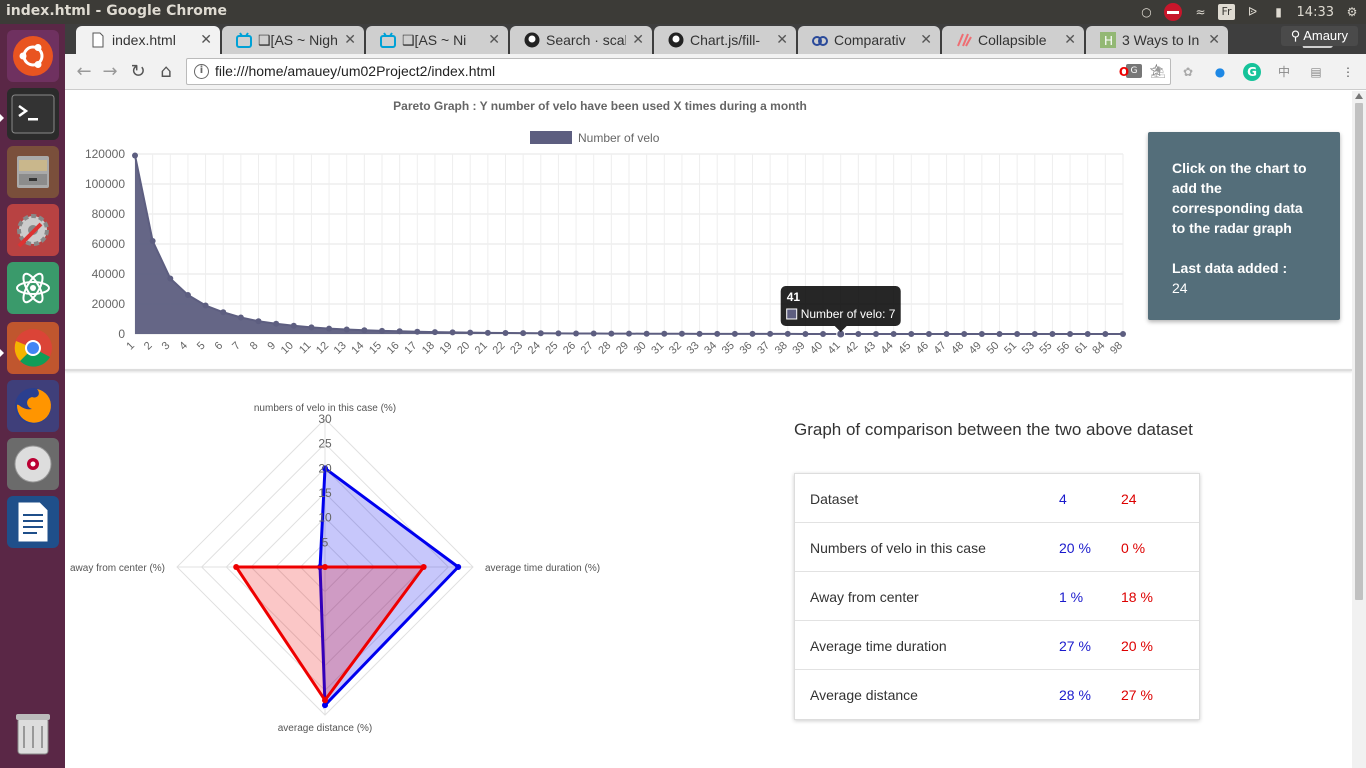  Describe the element at coordinates (105, 184) in the screenshot. I see `y-tick-label: 100000` at that location.